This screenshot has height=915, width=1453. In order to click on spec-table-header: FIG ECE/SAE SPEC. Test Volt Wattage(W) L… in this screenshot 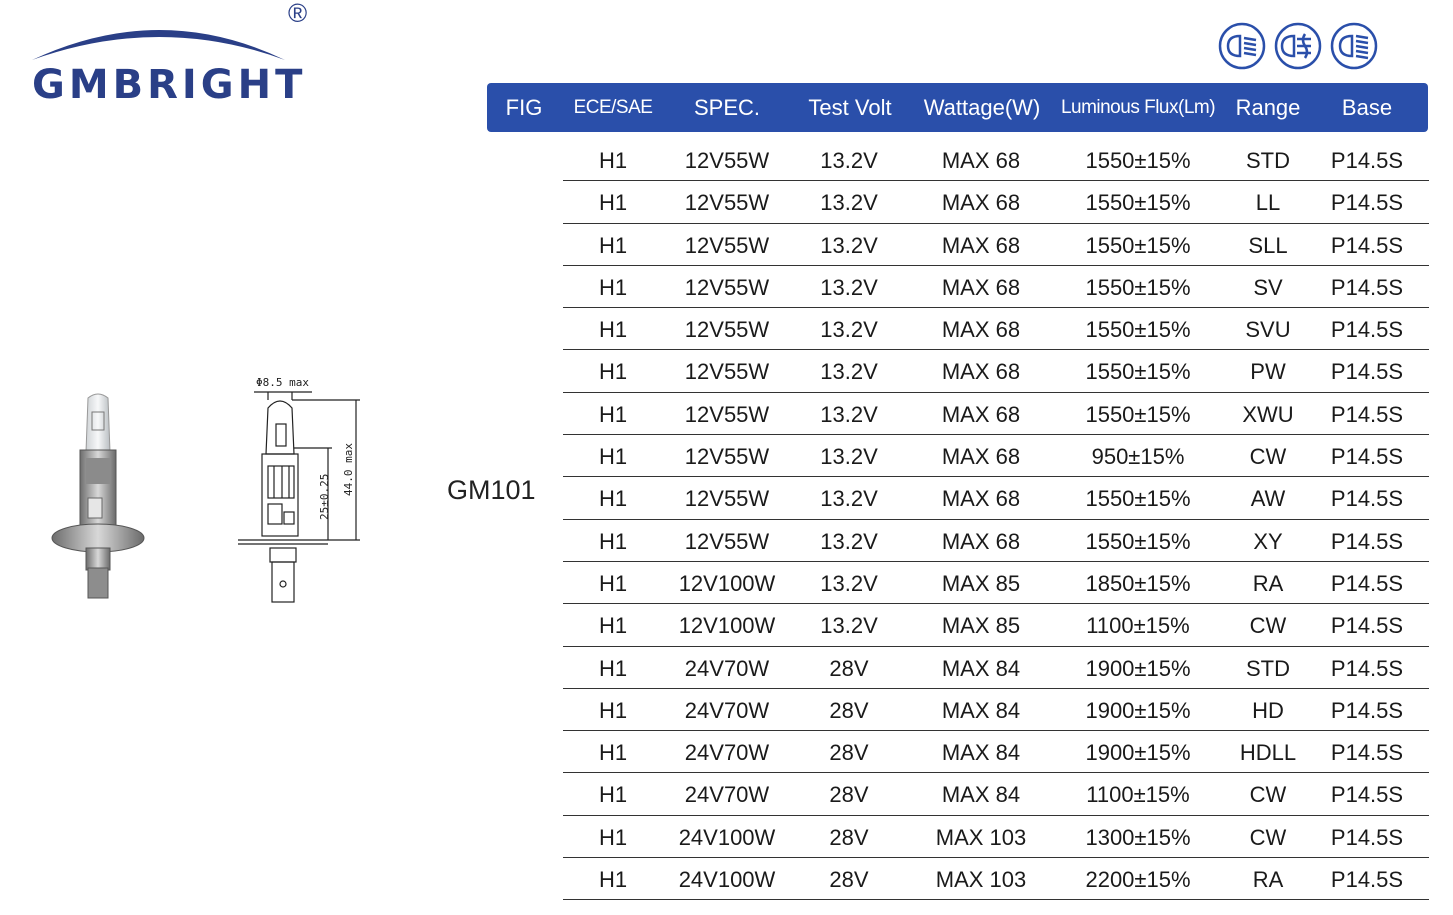, I will do `click(957, 107)`.